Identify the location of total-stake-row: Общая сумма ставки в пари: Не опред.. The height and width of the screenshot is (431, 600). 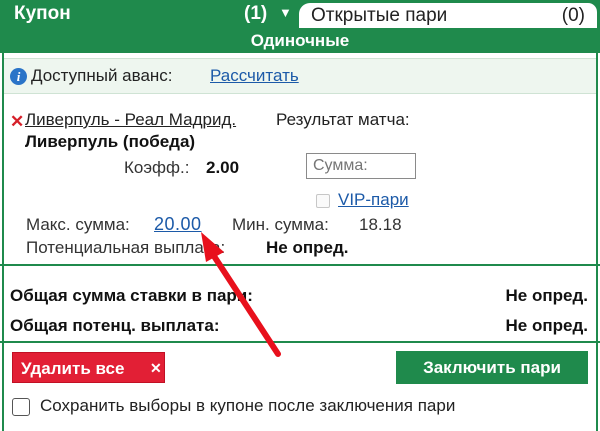
(300, 296).